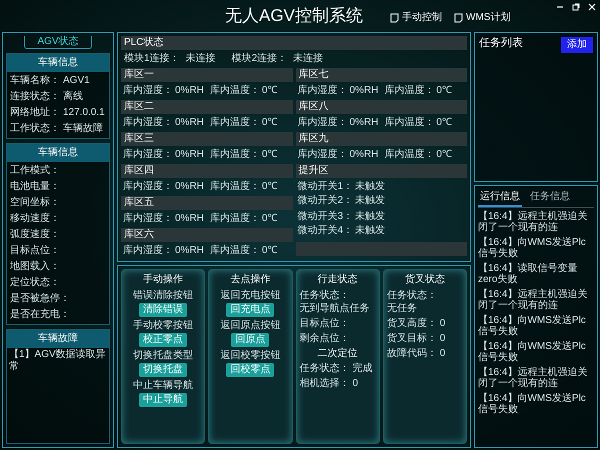  I want to click on zone-header: 库区七, so click(381, 75).